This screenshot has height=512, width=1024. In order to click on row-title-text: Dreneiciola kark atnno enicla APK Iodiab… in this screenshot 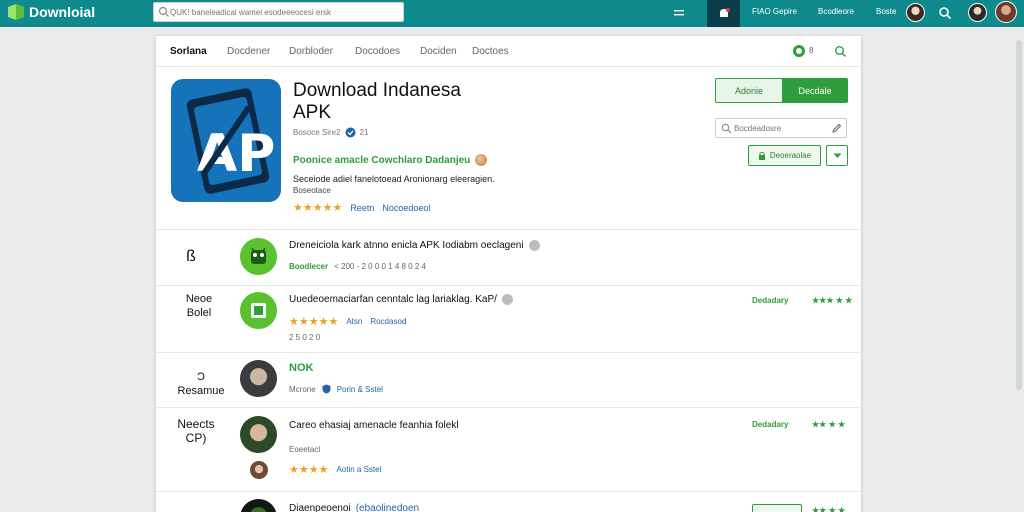, I will do `click(406, 245)`.